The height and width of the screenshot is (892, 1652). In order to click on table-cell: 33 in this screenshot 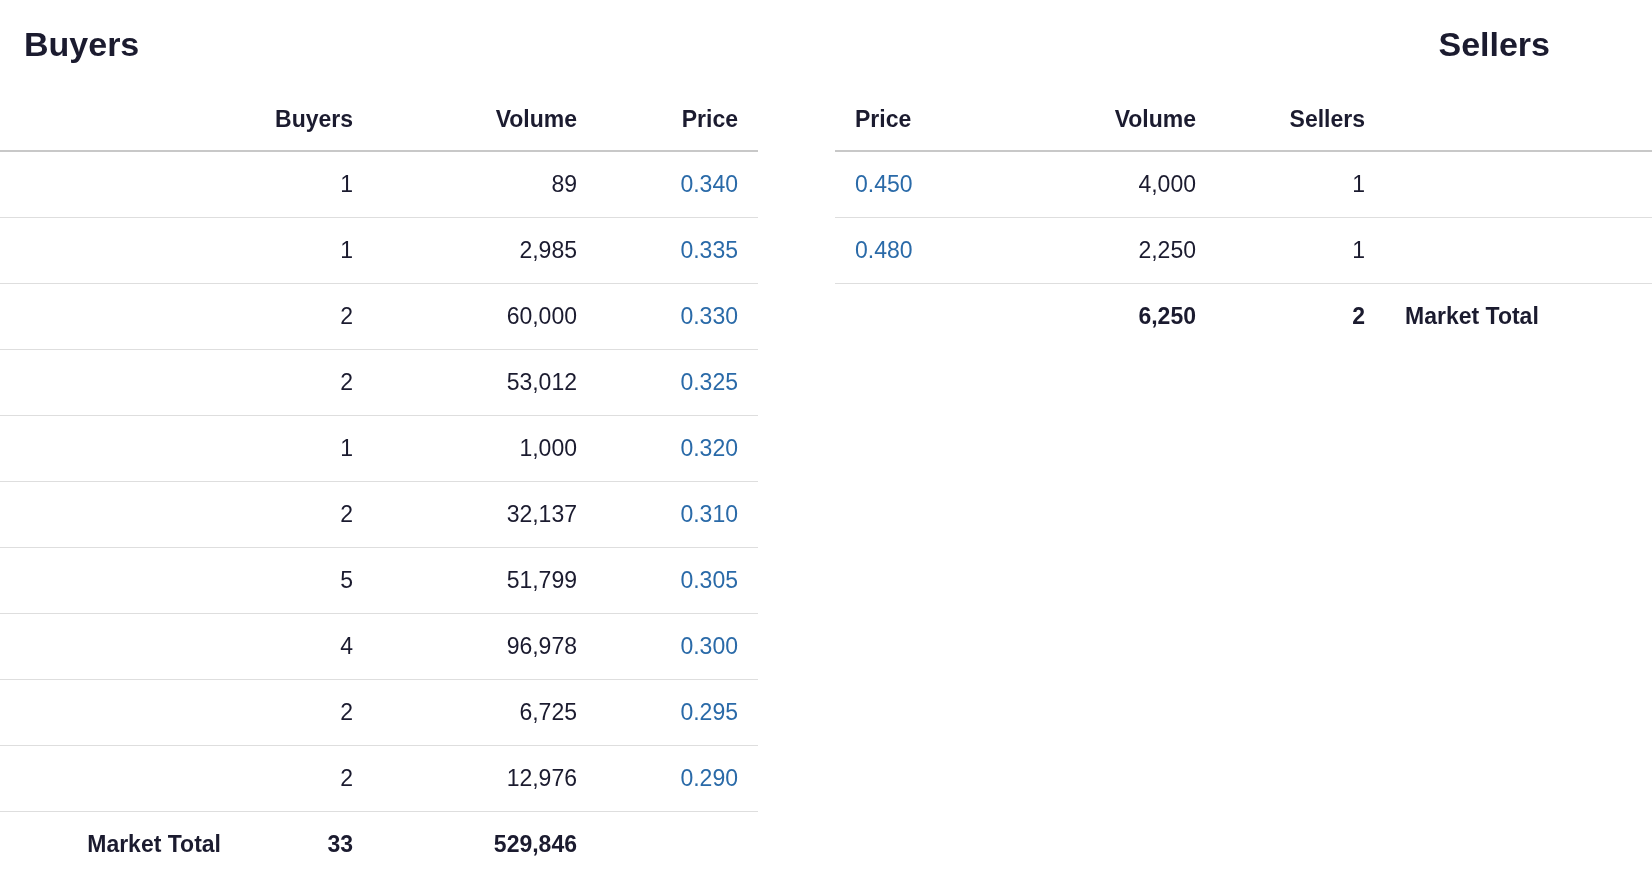, I will do `click(309, 844)`.